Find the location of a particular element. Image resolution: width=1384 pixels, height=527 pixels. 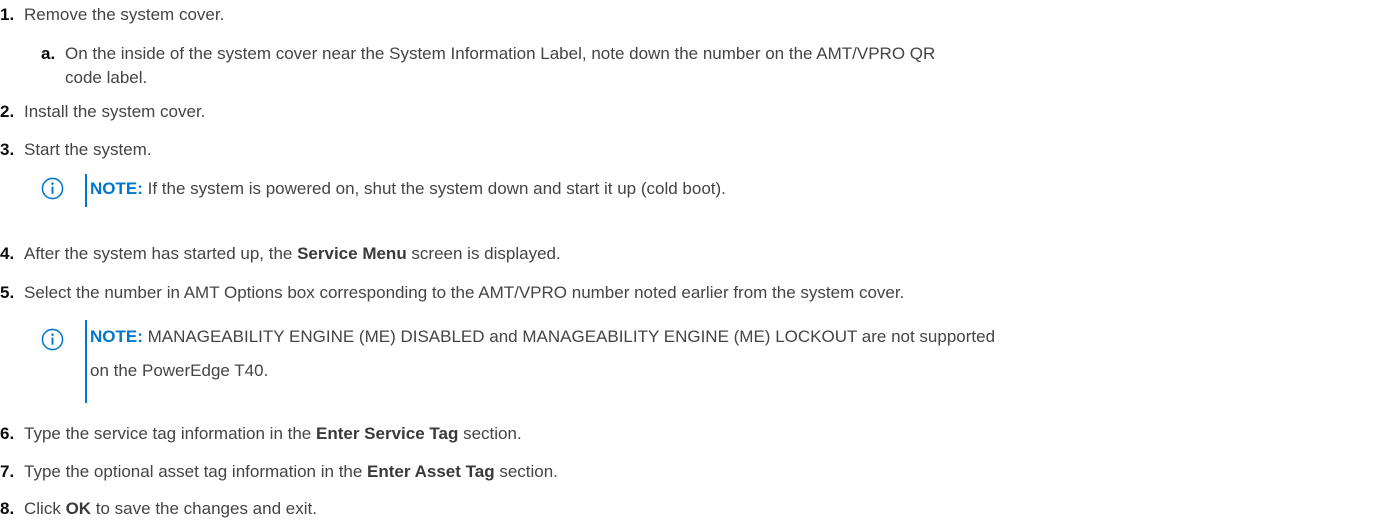

ui-term: Service Menu is located at coordinates (352, 253).